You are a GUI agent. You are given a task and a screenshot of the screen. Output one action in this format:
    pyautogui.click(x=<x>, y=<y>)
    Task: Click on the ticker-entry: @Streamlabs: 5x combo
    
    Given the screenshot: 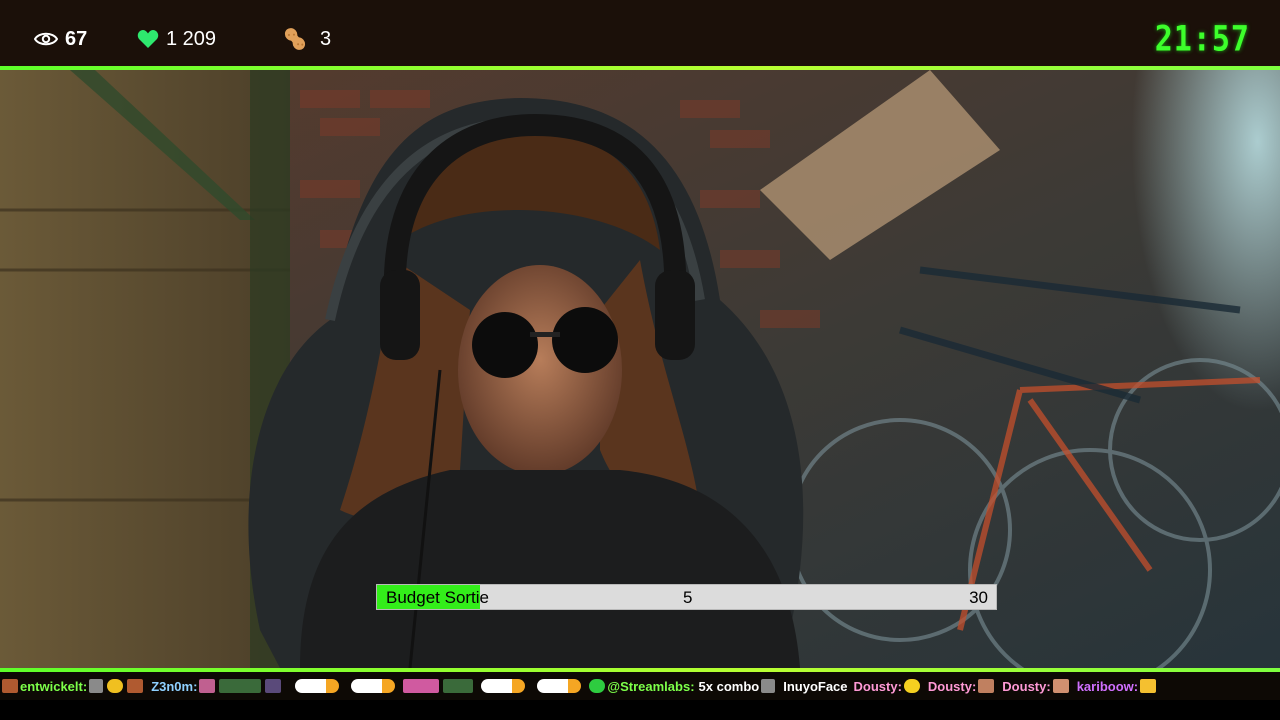 What is the action you would take?
    pyautogui.click(x=682, y=686)
    